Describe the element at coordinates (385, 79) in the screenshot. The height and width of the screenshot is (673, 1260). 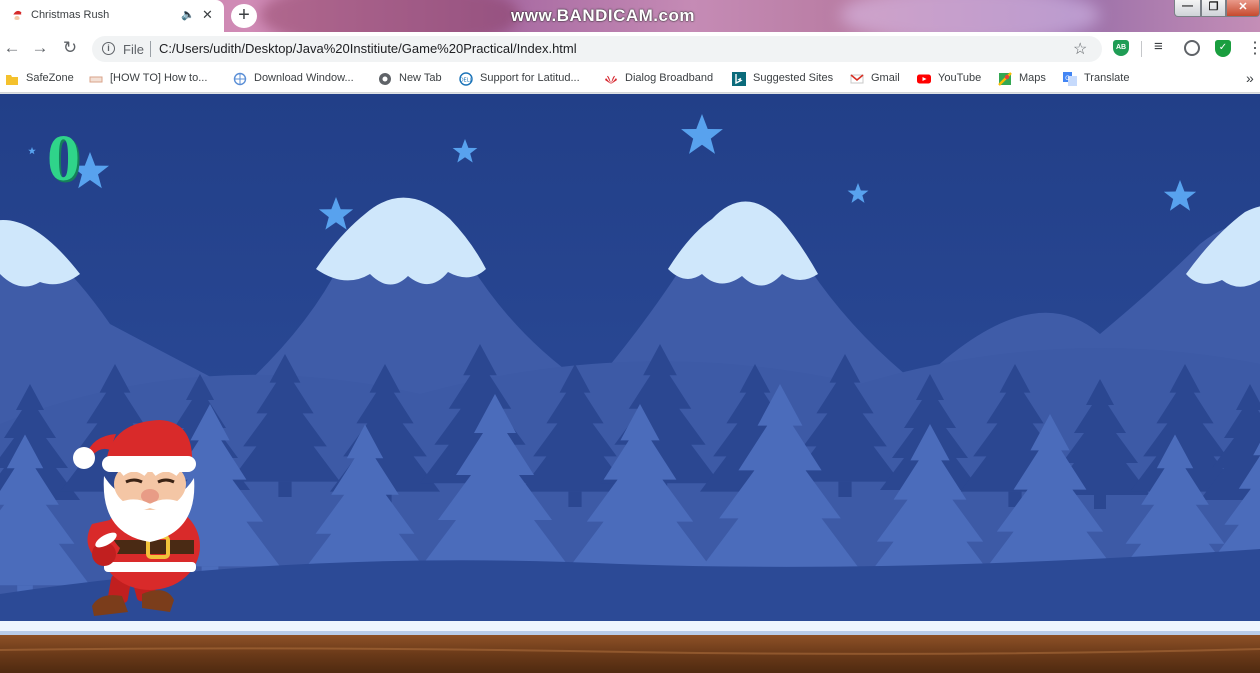
I see `chrome-newtab-icon` at that location.